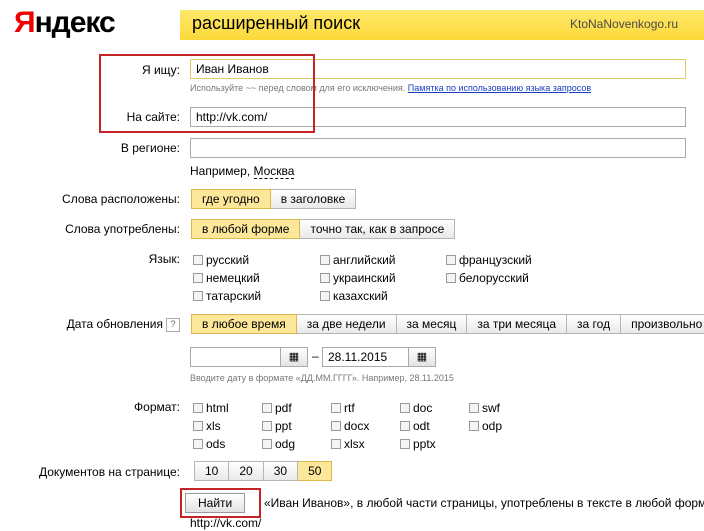  Describe the element at coordinates (499, 88) in the screenshot. I see `syntax-help-link: Памятка по использованию языка запросов` at that location.